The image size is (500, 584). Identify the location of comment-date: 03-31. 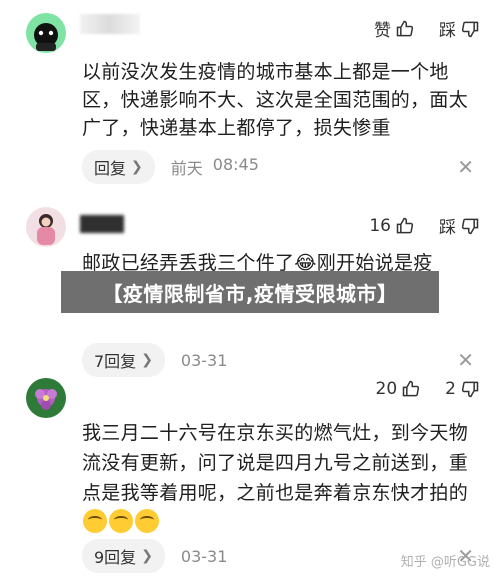
(204, 556).